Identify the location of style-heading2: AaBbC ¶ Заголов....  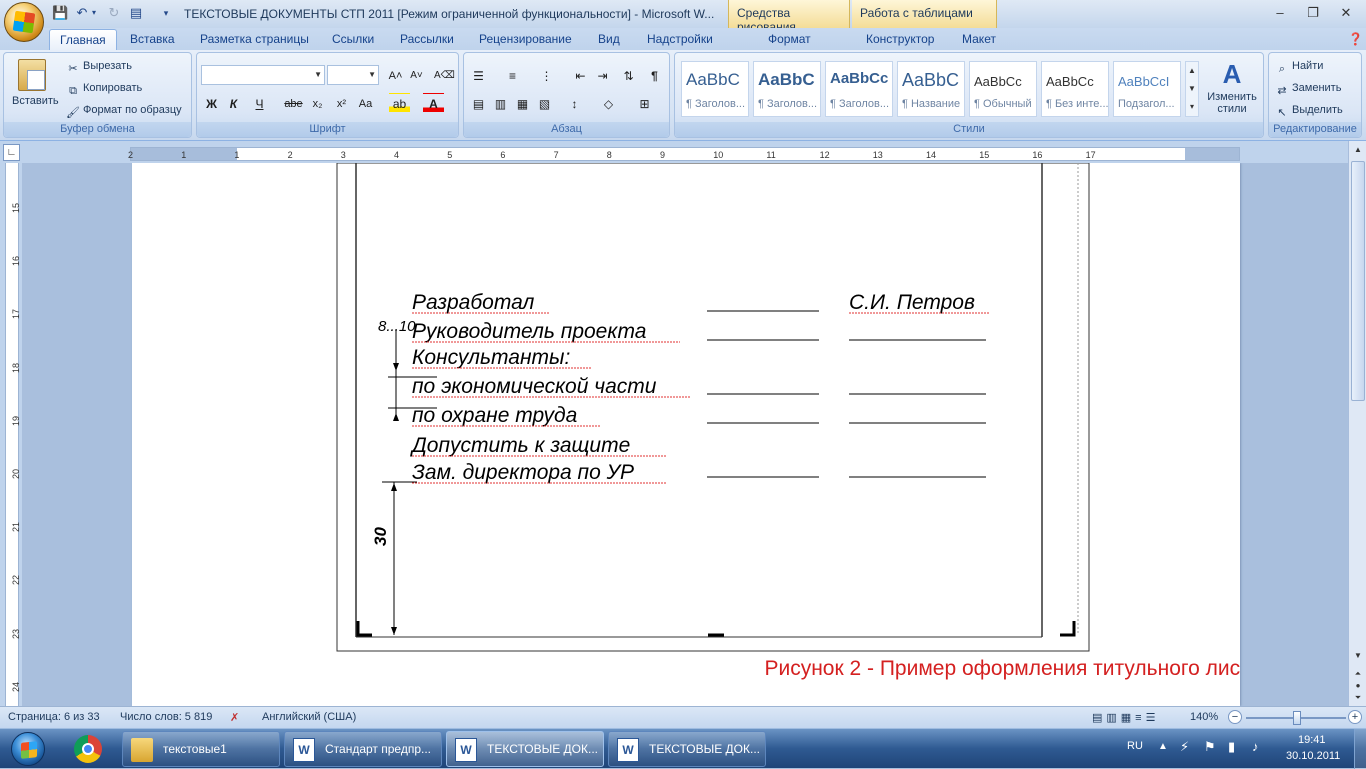
(787, 89).